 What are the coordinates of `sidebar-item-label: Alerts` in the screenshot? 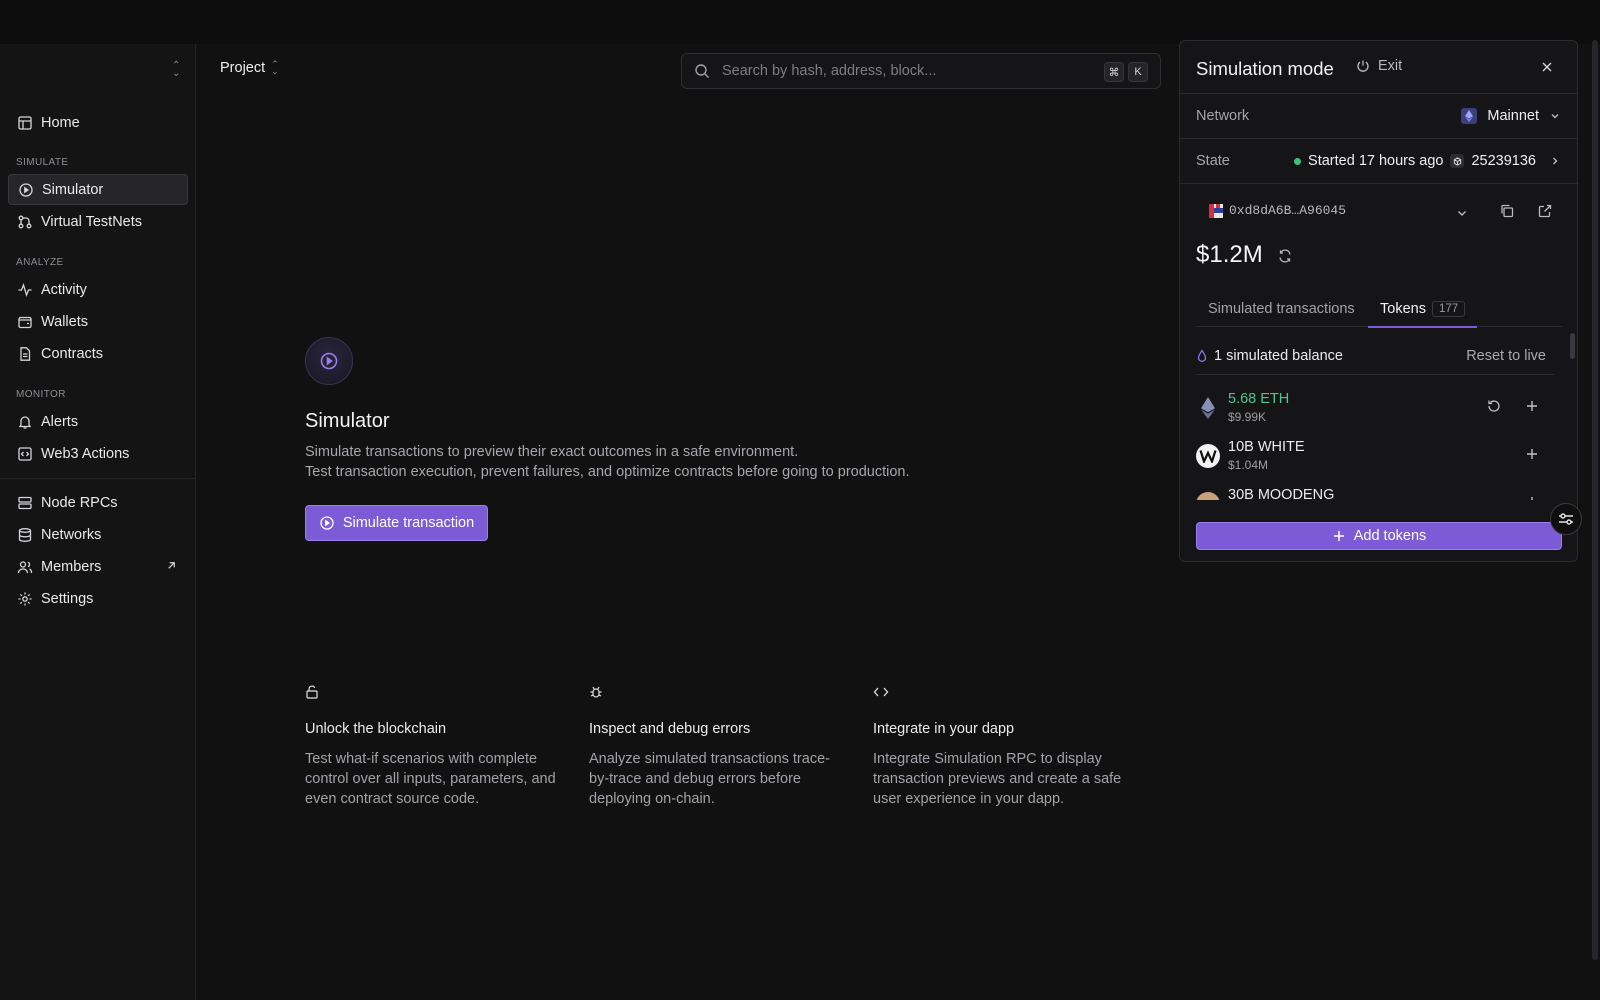 It's located at (60, 421).